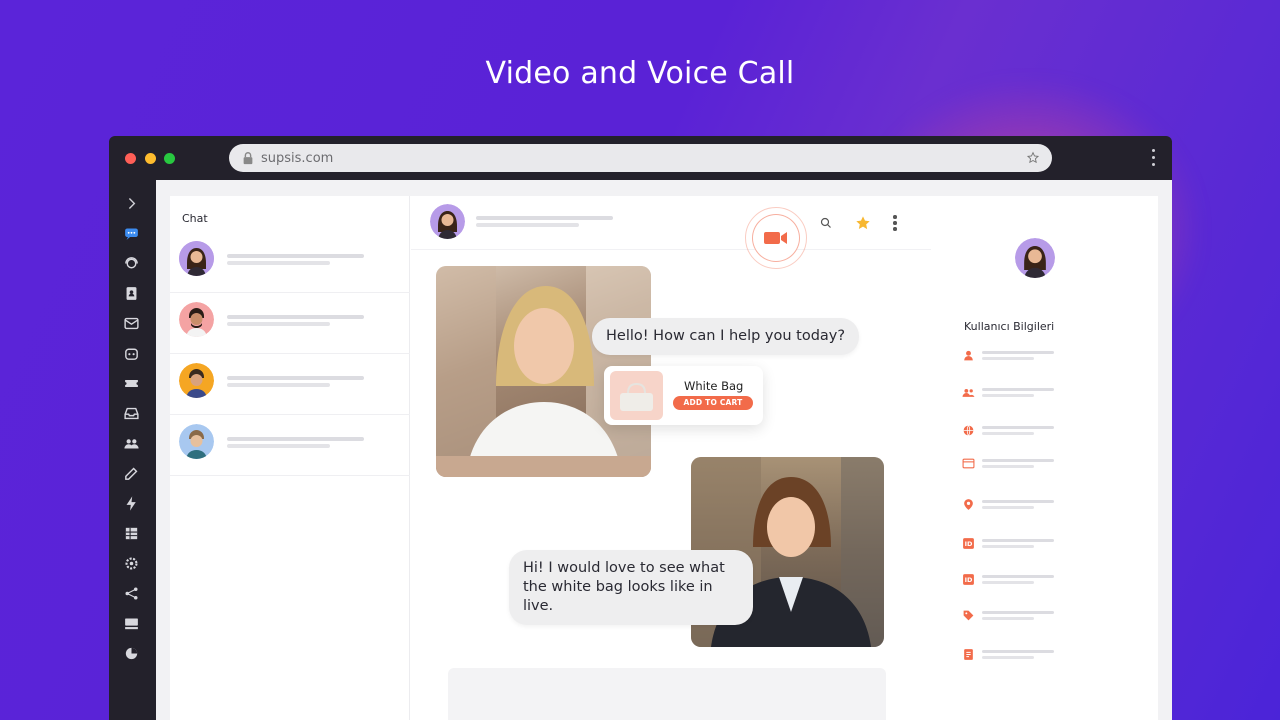  I want to click on message-composer, so click(667, 694).